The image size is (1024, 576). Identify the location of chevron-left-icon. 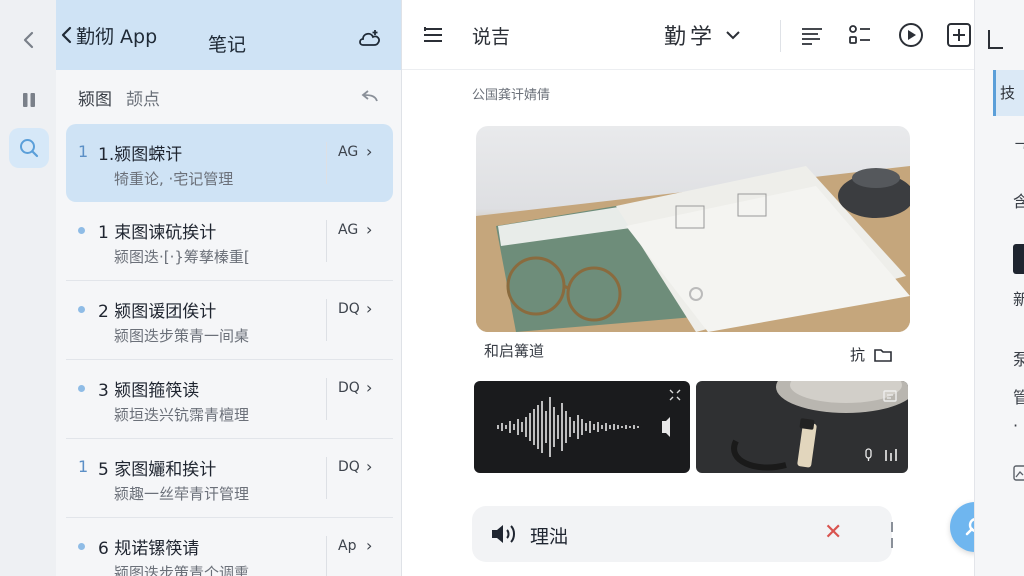
(66, 35).